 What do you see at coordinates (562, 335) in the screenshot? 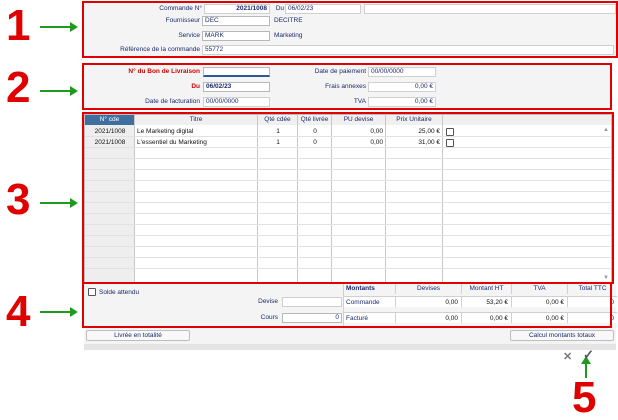
I see `calcul-montants-button: Calcul montants totaux` at bounding box center [562, 335].